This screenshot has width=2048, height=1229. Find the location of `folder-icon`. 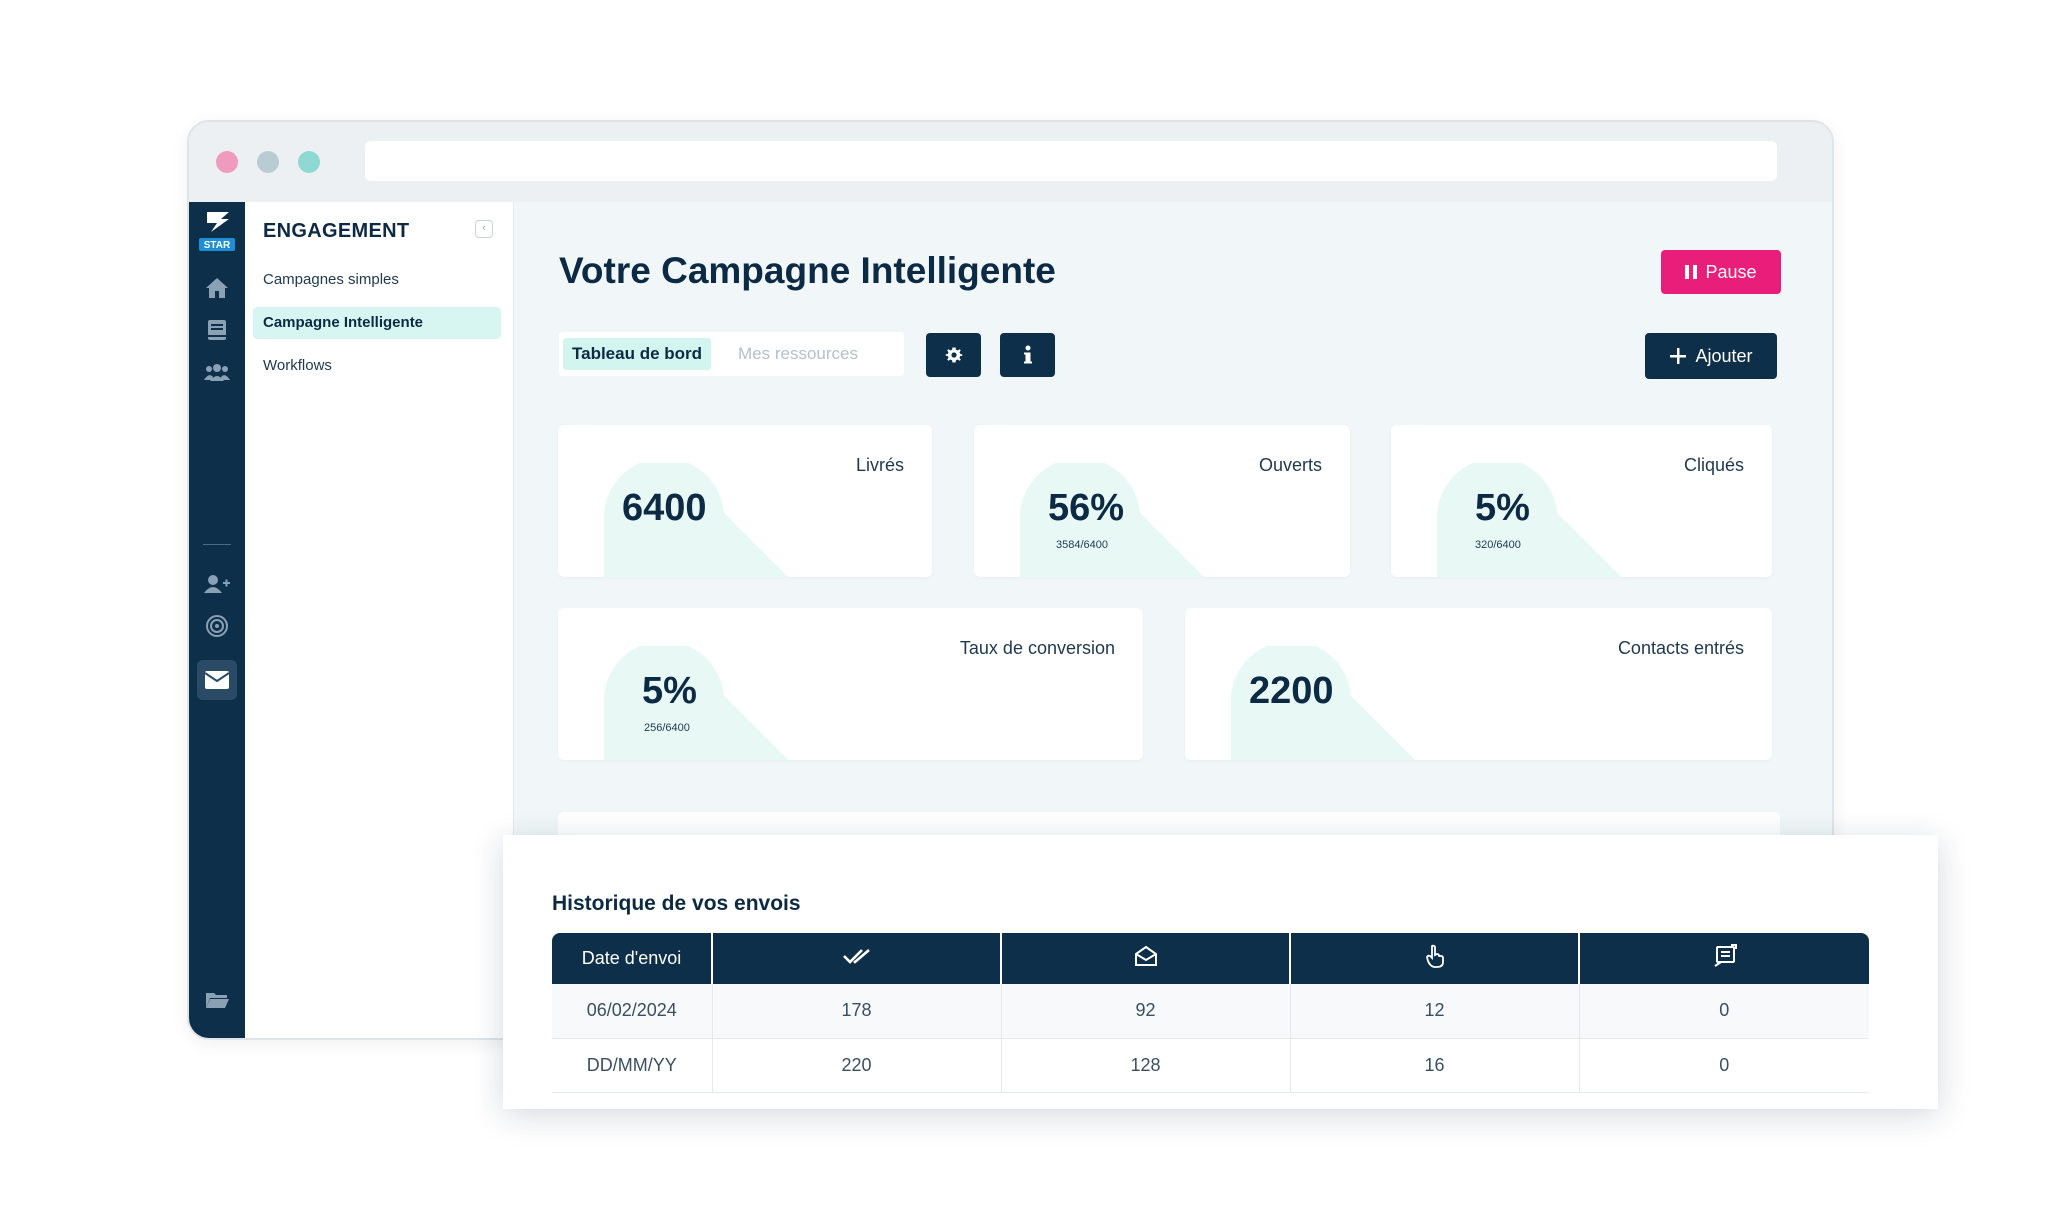

folder-icon is located at coordinates (217, 1000).